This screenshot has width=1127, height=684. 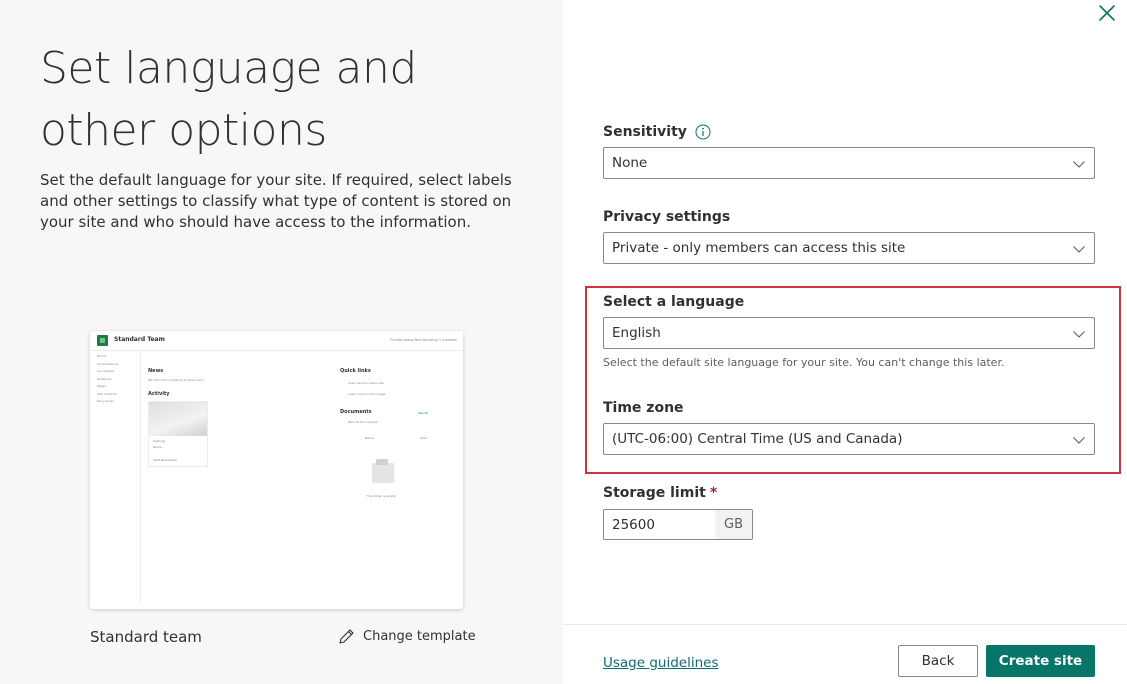 I want to click on sensitivity-label-text: Sensitivity, so click(x=645, y=132).